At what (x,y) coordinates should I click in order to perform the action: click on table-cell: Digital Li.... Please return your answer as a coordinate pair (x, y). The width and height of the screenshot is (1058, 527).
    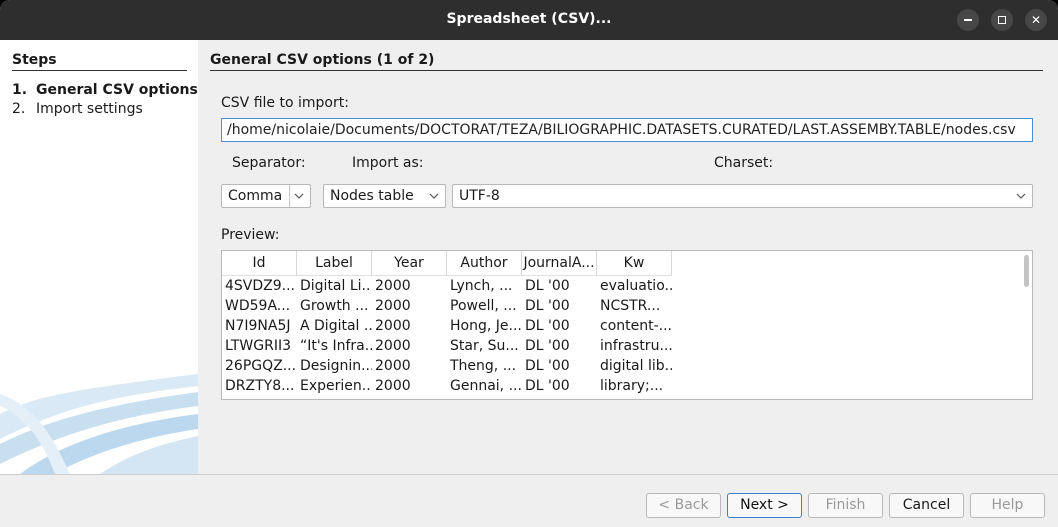
    Looking at the image, I should click on (336, 286).